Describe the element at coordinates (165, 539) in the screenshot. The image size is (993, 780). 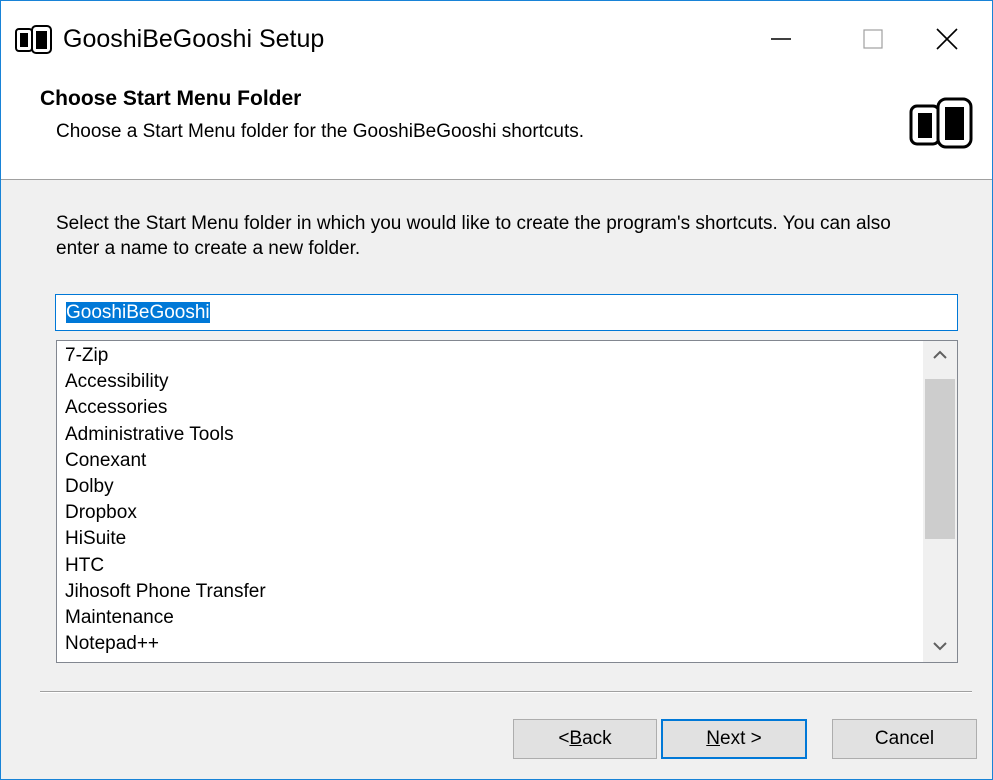
I see `folder-list-item: HiSuite` at that location.